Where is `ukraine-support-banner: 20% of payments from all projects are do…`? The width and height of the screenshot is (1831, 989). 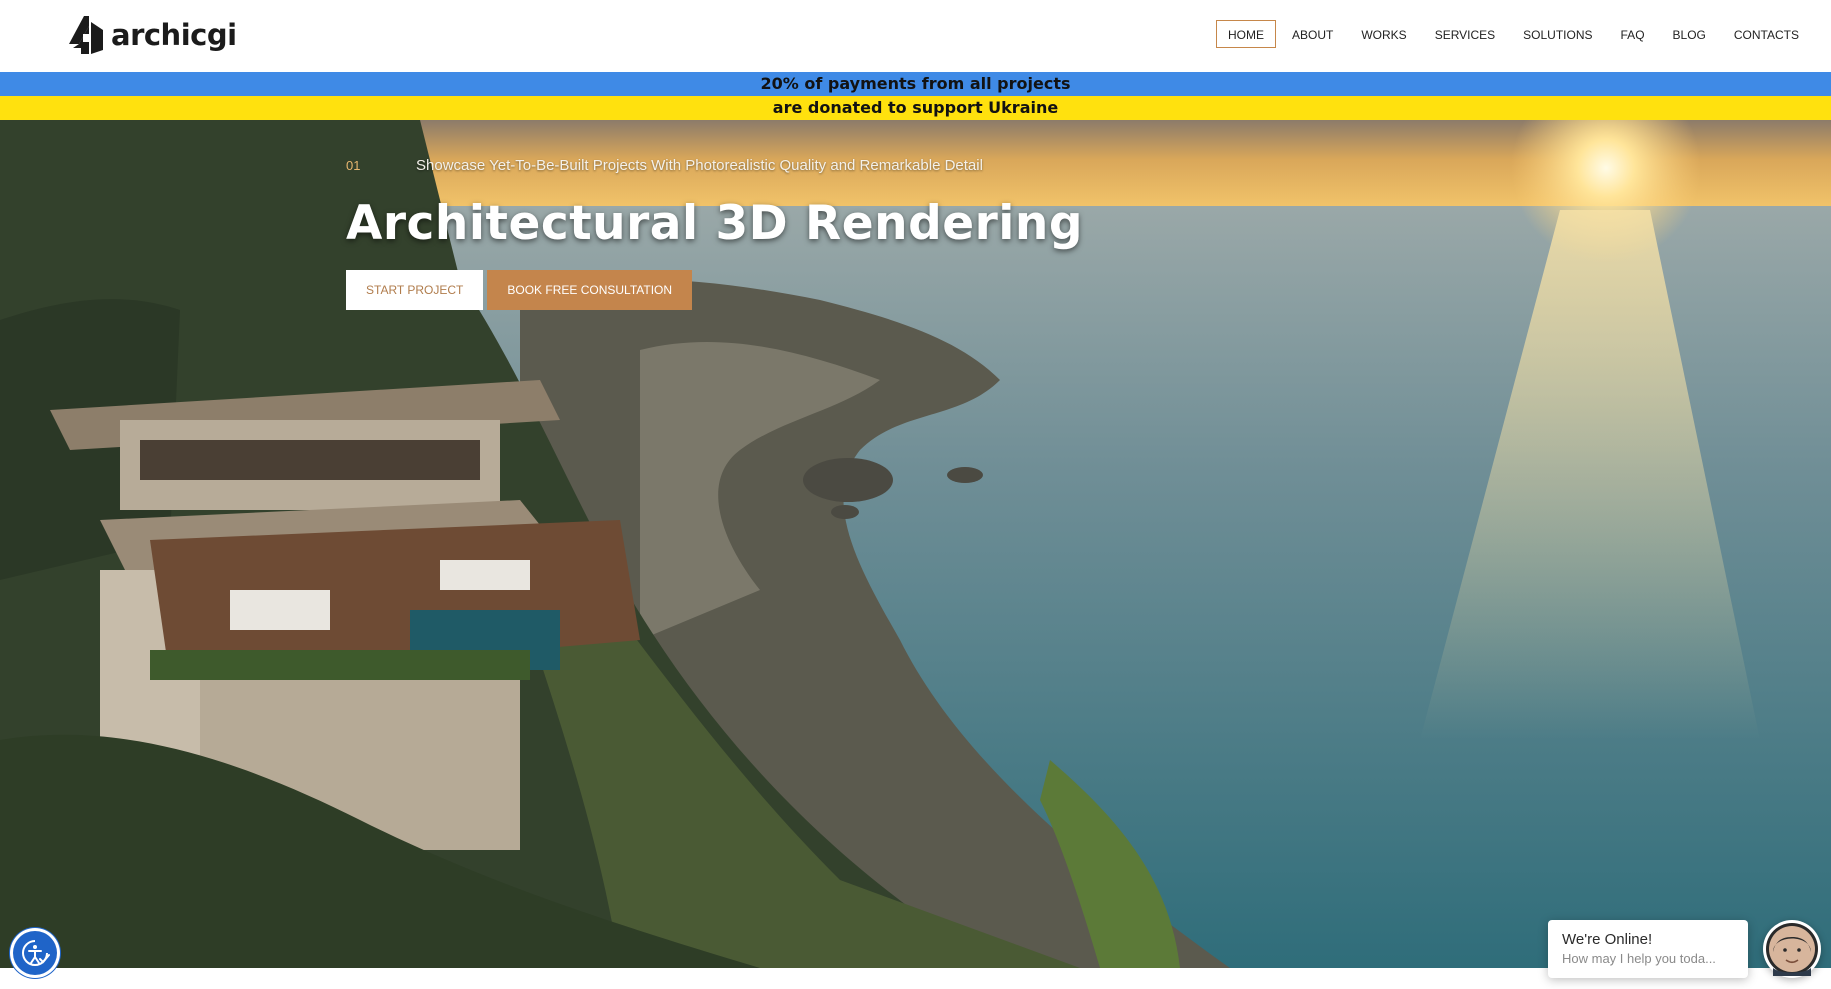
ukraine-support-banner: 20% of payments from all projects are do… is located at coordinates (915, 96).